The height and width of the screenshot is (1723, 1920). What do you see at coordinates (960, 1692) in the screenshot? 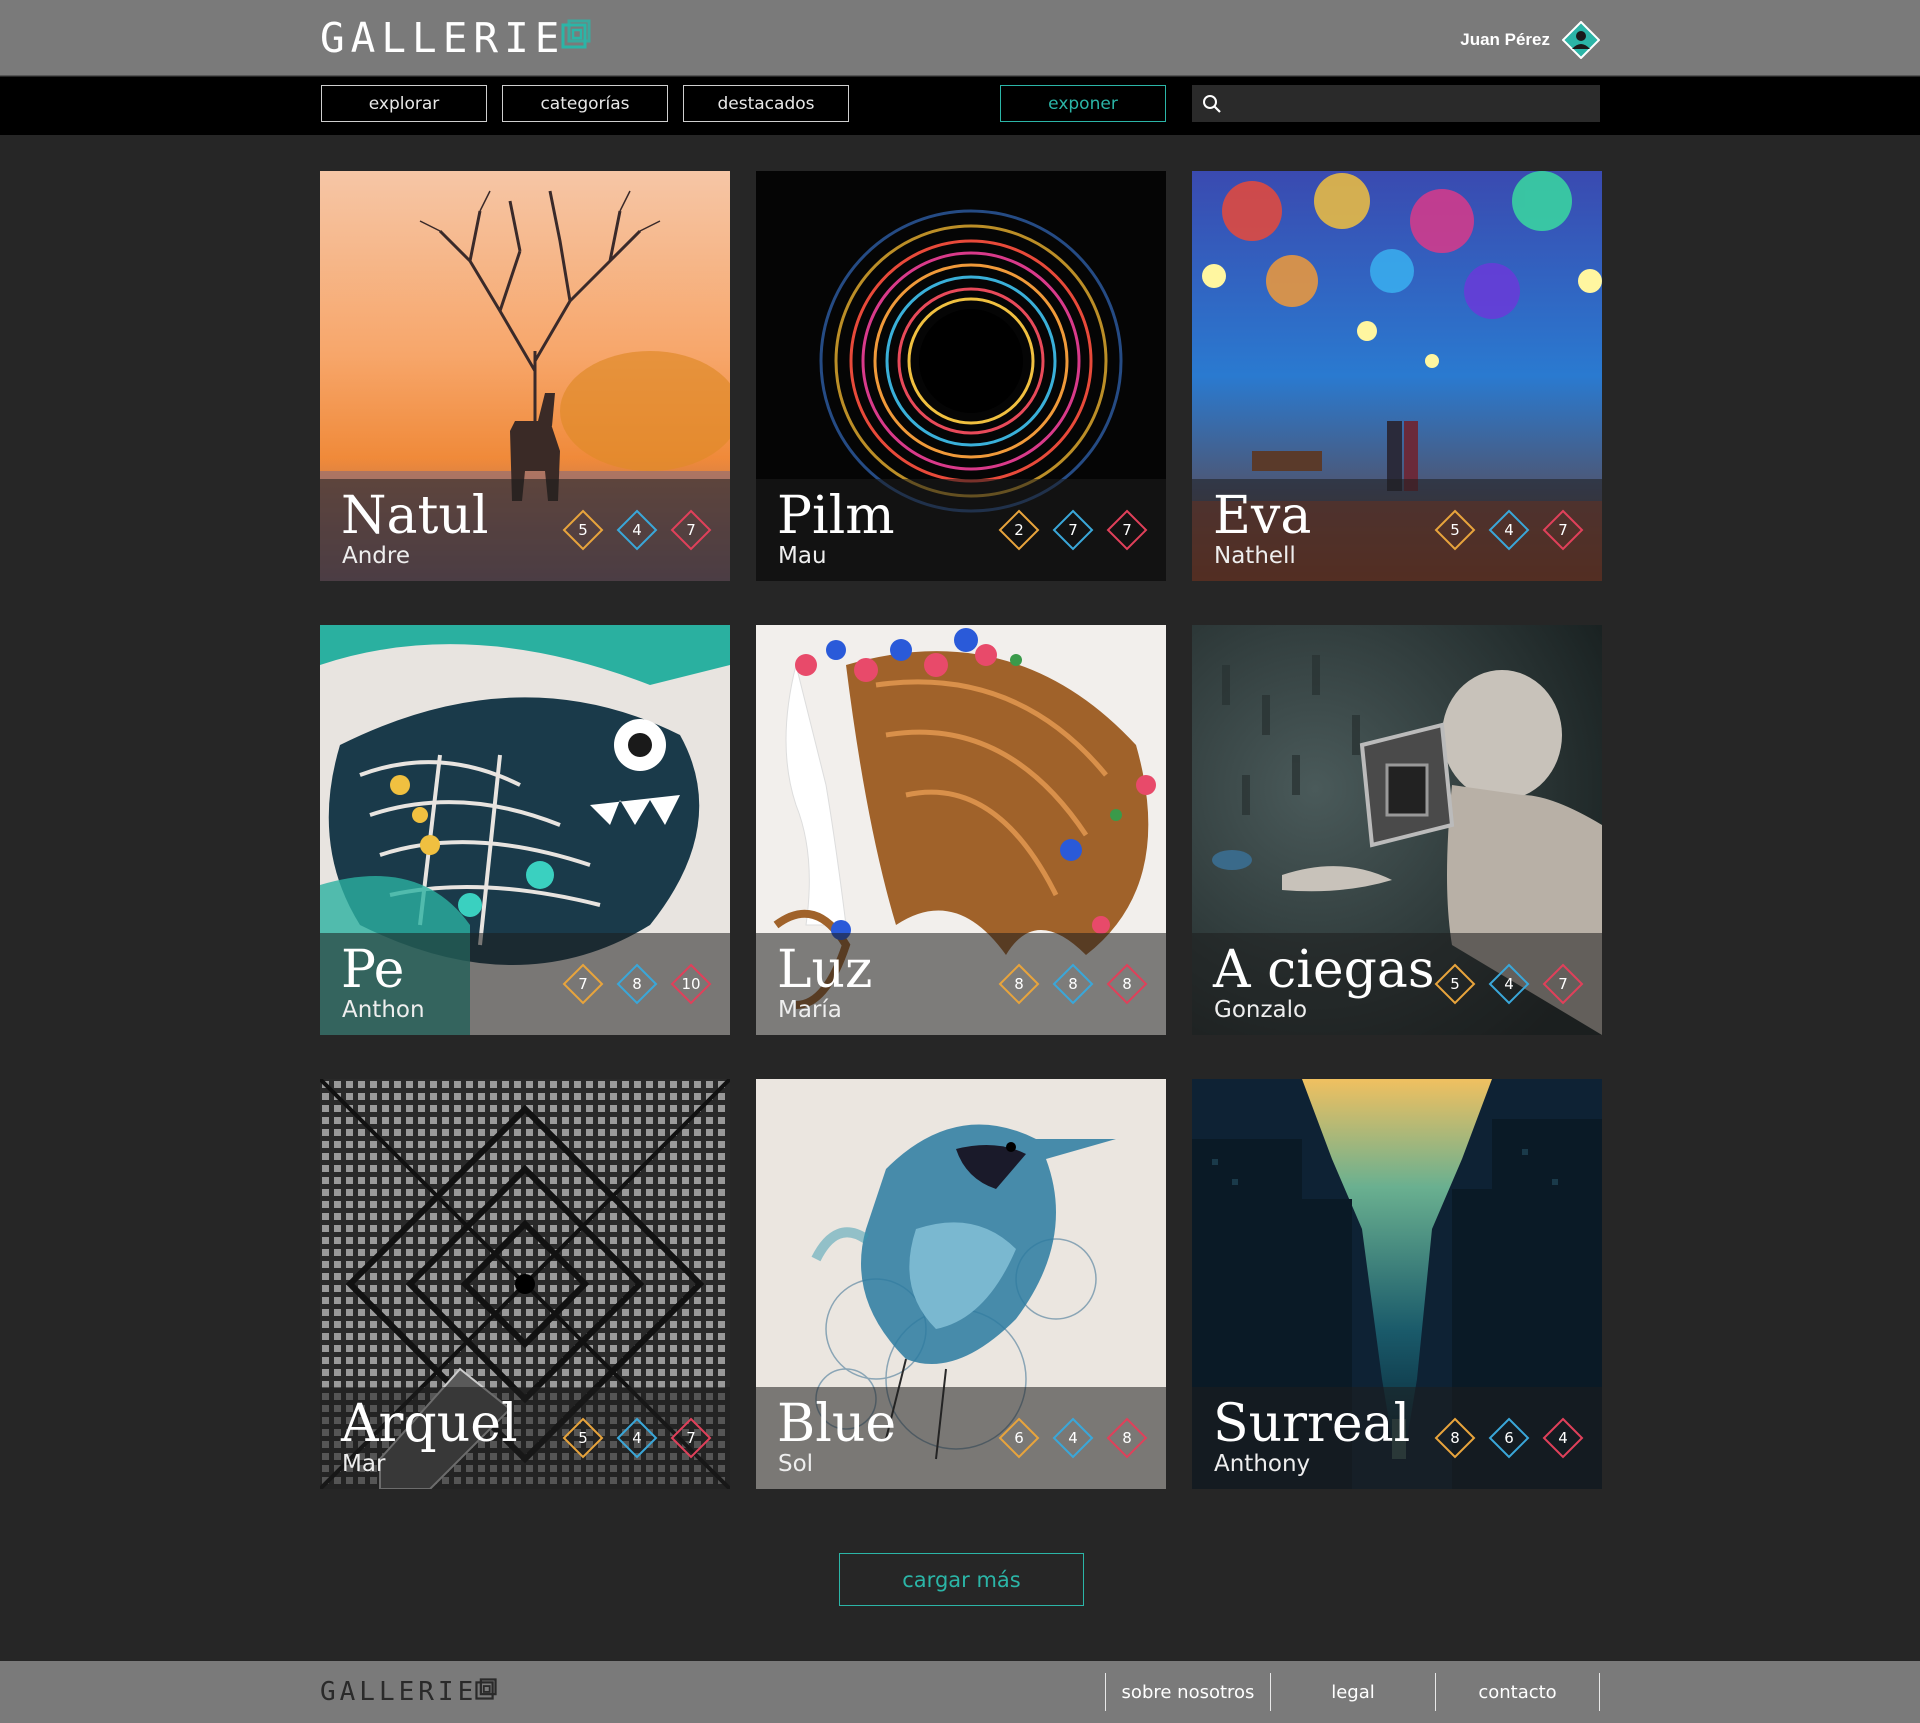
I see `footer: GALLERIE sobre nosotros legal contacto` at bounding box center [960, 1692].